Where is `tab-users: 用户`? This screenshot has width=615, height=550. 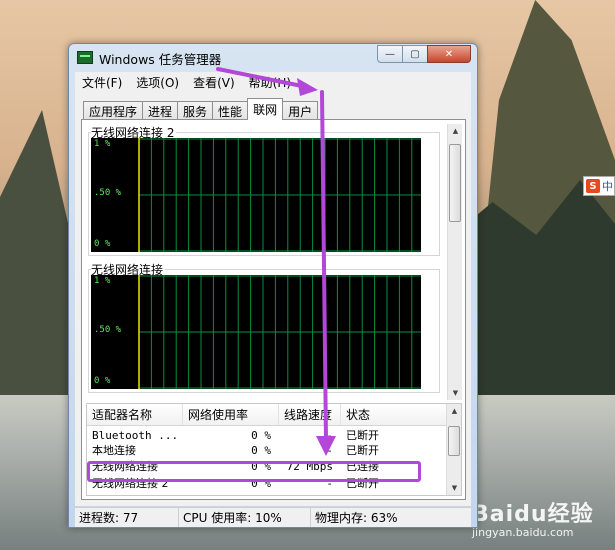
tab-users: 用户 is located at coordinates (300, 110).